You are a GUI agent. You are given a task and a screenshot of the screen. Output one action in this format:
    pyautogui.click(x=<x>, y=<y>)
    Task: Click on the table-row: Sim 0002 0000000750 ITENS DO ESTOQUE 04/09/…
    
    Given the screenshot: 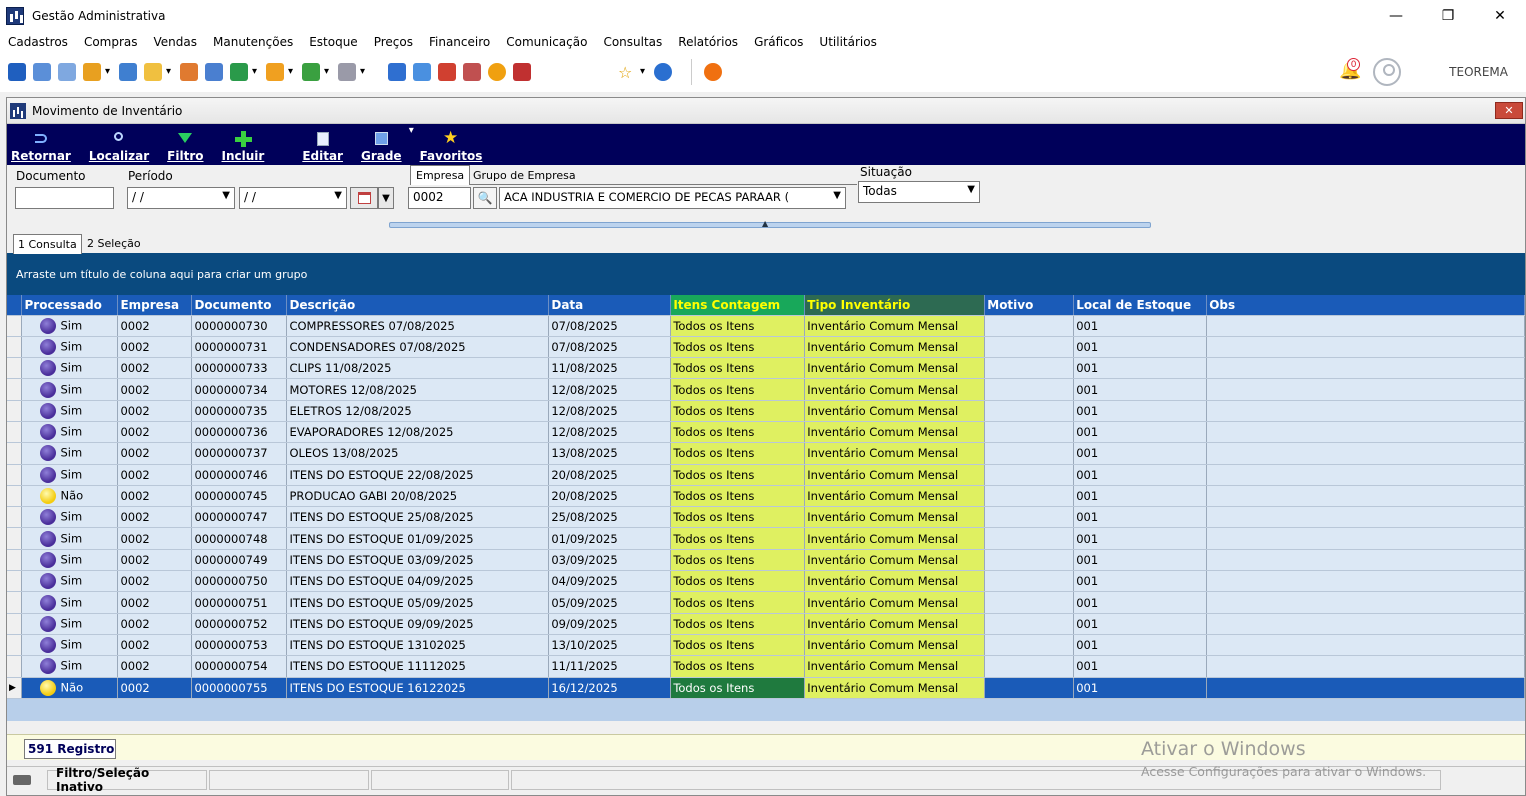 What is the action you would take?
    pyautogui.click(x=766, y=581)
    